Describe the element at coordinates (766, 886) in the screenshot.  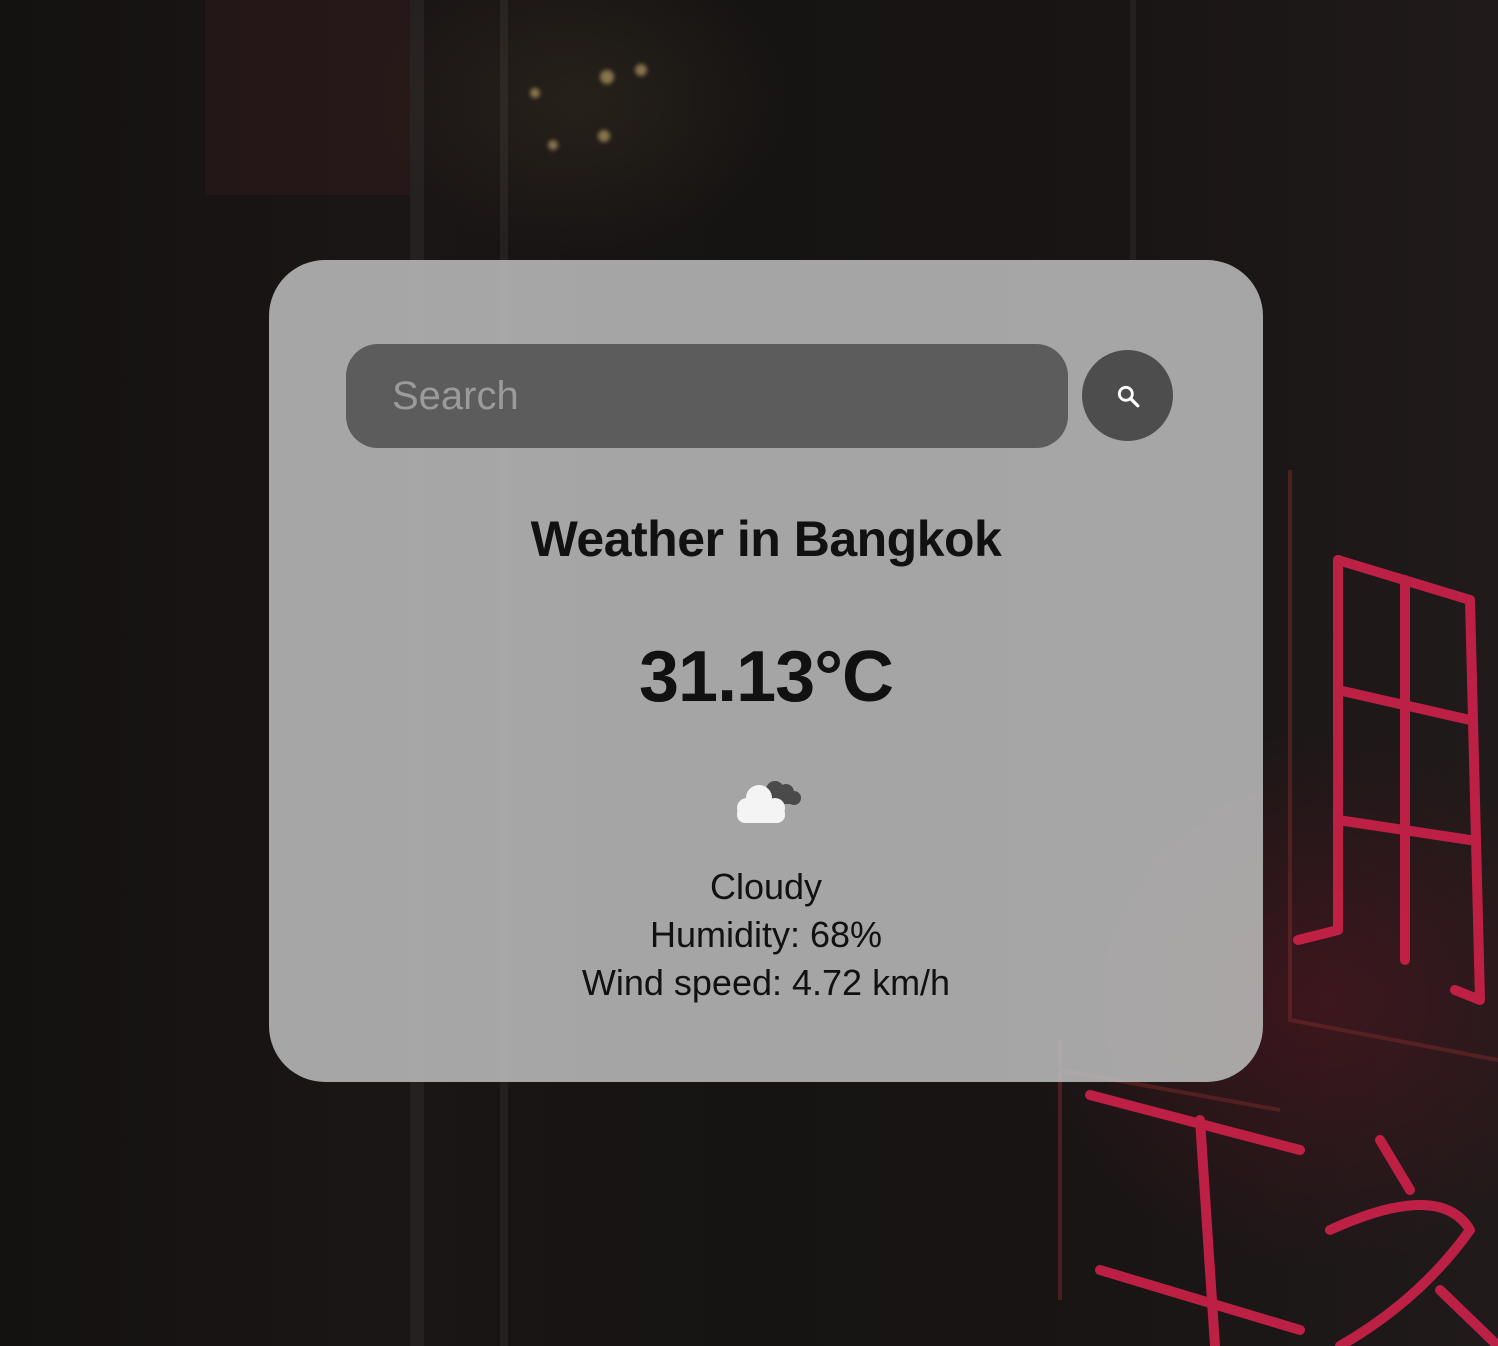
I see `weather-description: Cloudy` at that location.